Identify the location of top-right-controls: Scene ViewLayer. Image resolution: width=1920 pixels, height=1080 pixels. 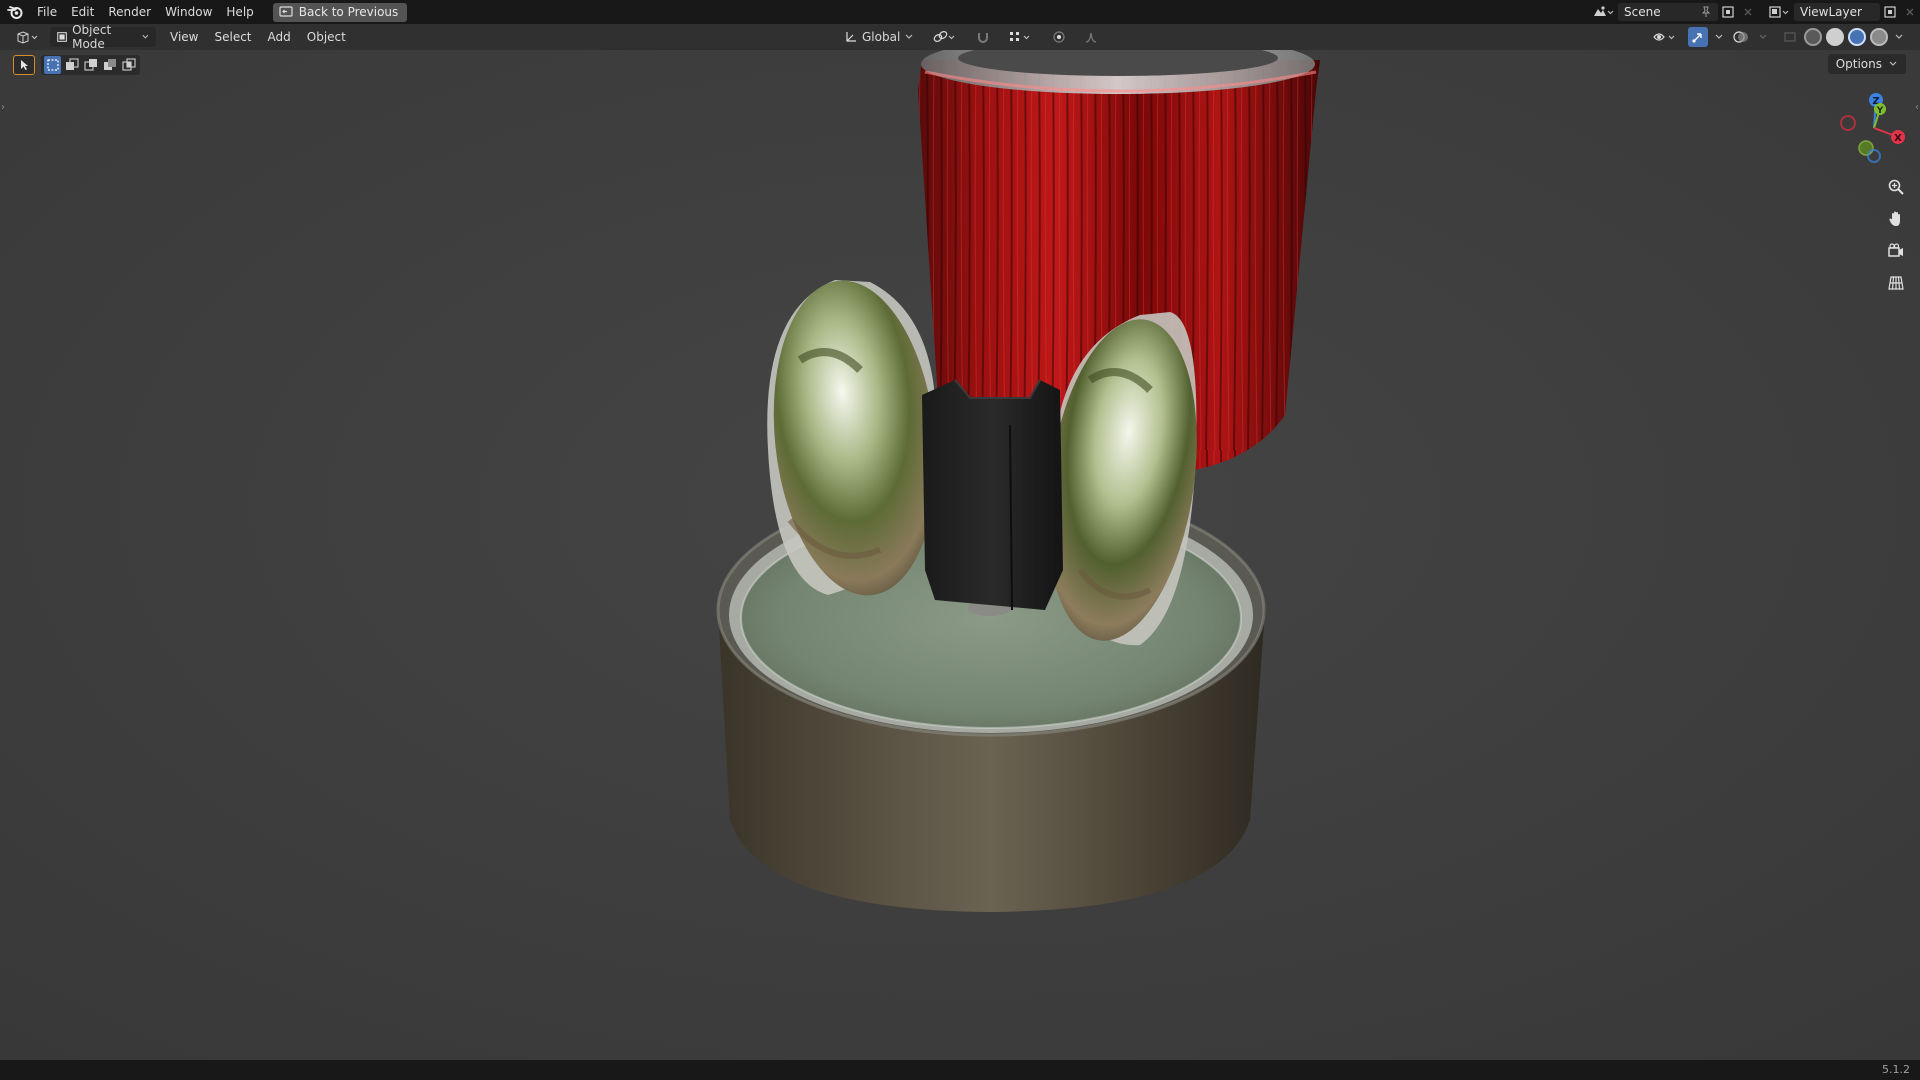
(1754, 12).